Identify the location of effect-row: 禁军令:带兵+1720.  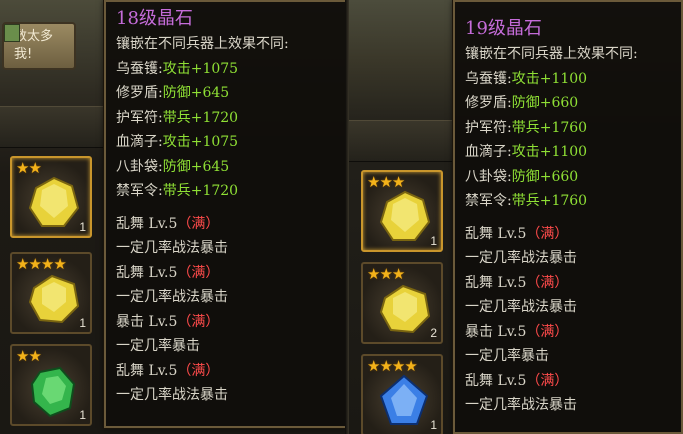
(226, 191).